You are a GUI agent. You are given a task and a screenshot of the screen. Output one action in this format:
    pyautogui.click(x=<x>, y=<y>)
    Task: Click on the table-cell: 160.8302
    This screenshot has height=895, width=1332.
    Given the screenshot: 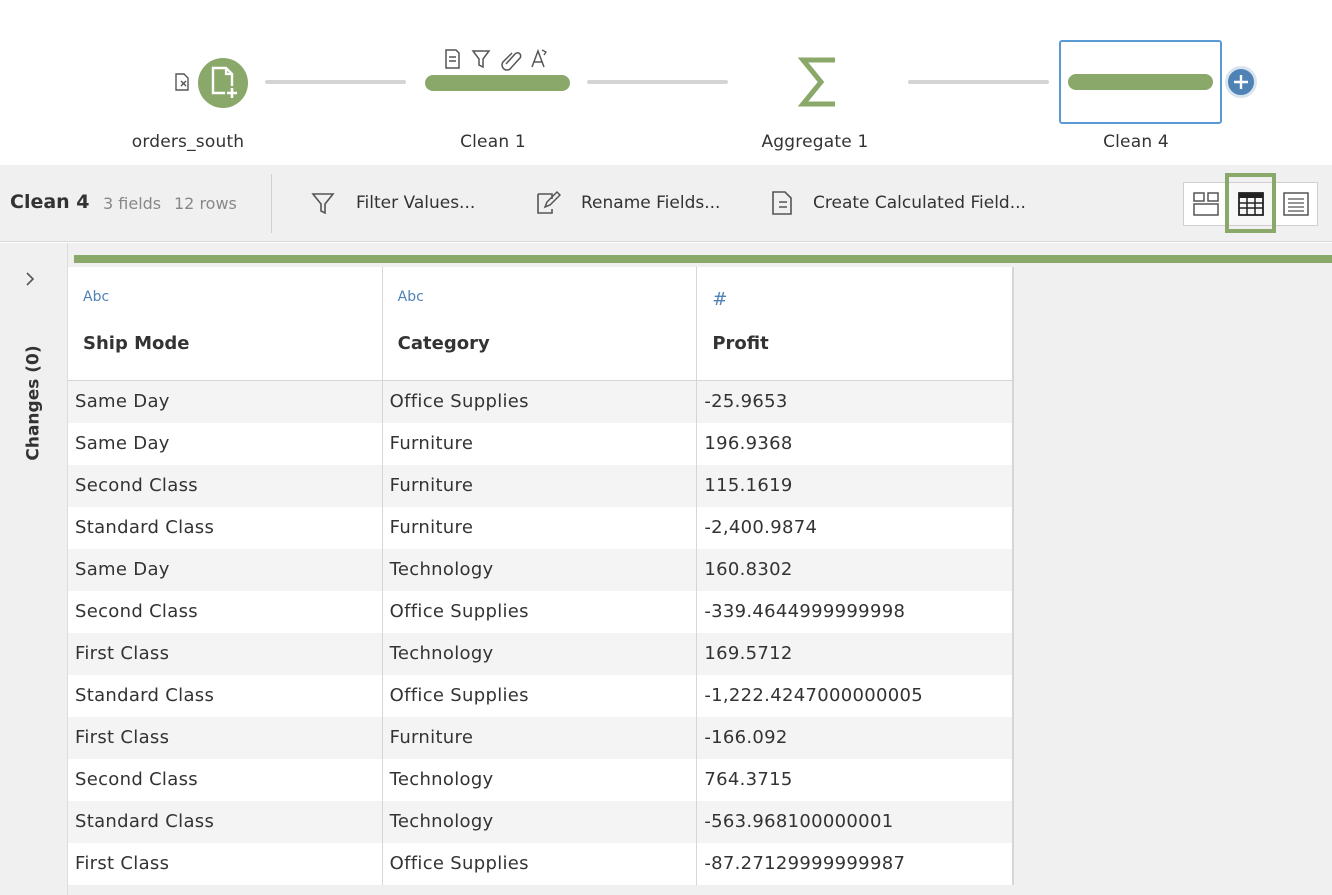 What is the action you would take?
    pyautogui.click(x=855, y=570)
    